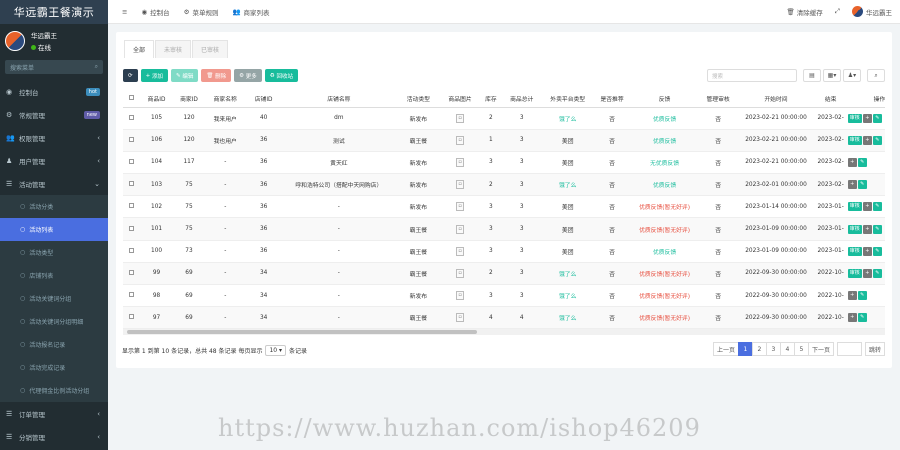 The image size is (900, 450). What do you see at coordinates (820, 349) in the screenshot?
I see `next-page-button: 下一页` at bounding box center [820, 349].